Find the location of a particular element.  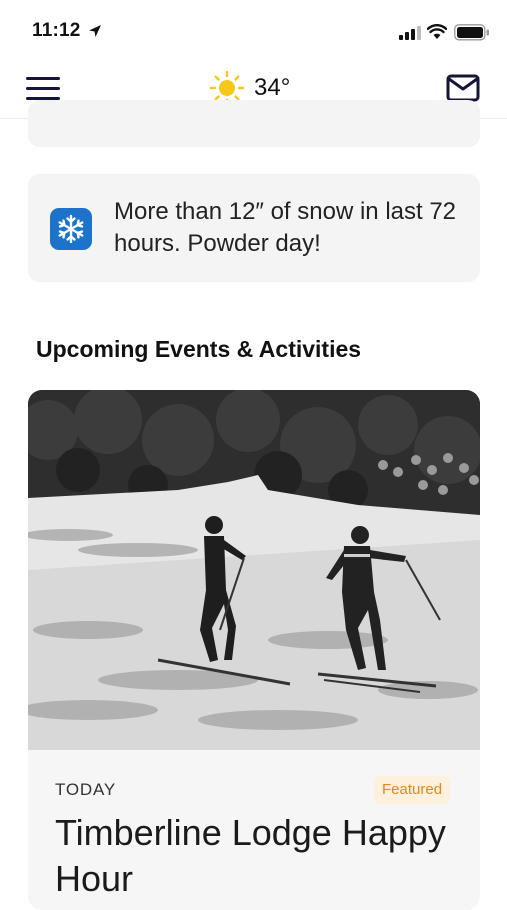

battery-icon is located at coordinates (471, 32).